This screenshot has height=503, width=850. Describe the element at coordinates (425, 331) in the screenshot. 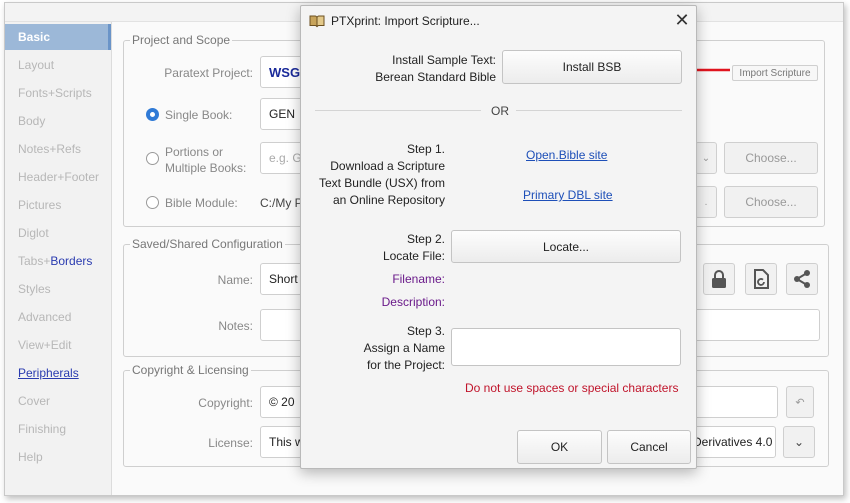

I see `step3-line1: Step 3.` at that location.